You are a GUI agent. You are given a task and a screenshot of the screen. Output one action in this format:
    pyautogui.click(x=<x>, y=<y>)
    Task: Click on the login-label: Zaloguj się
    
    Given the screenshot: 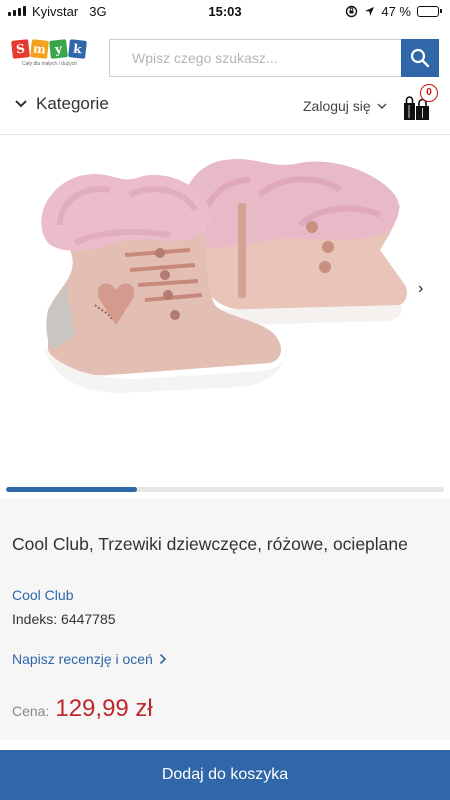 What is the action you would take?
    pyautogui.click(x=337, y=106)
    